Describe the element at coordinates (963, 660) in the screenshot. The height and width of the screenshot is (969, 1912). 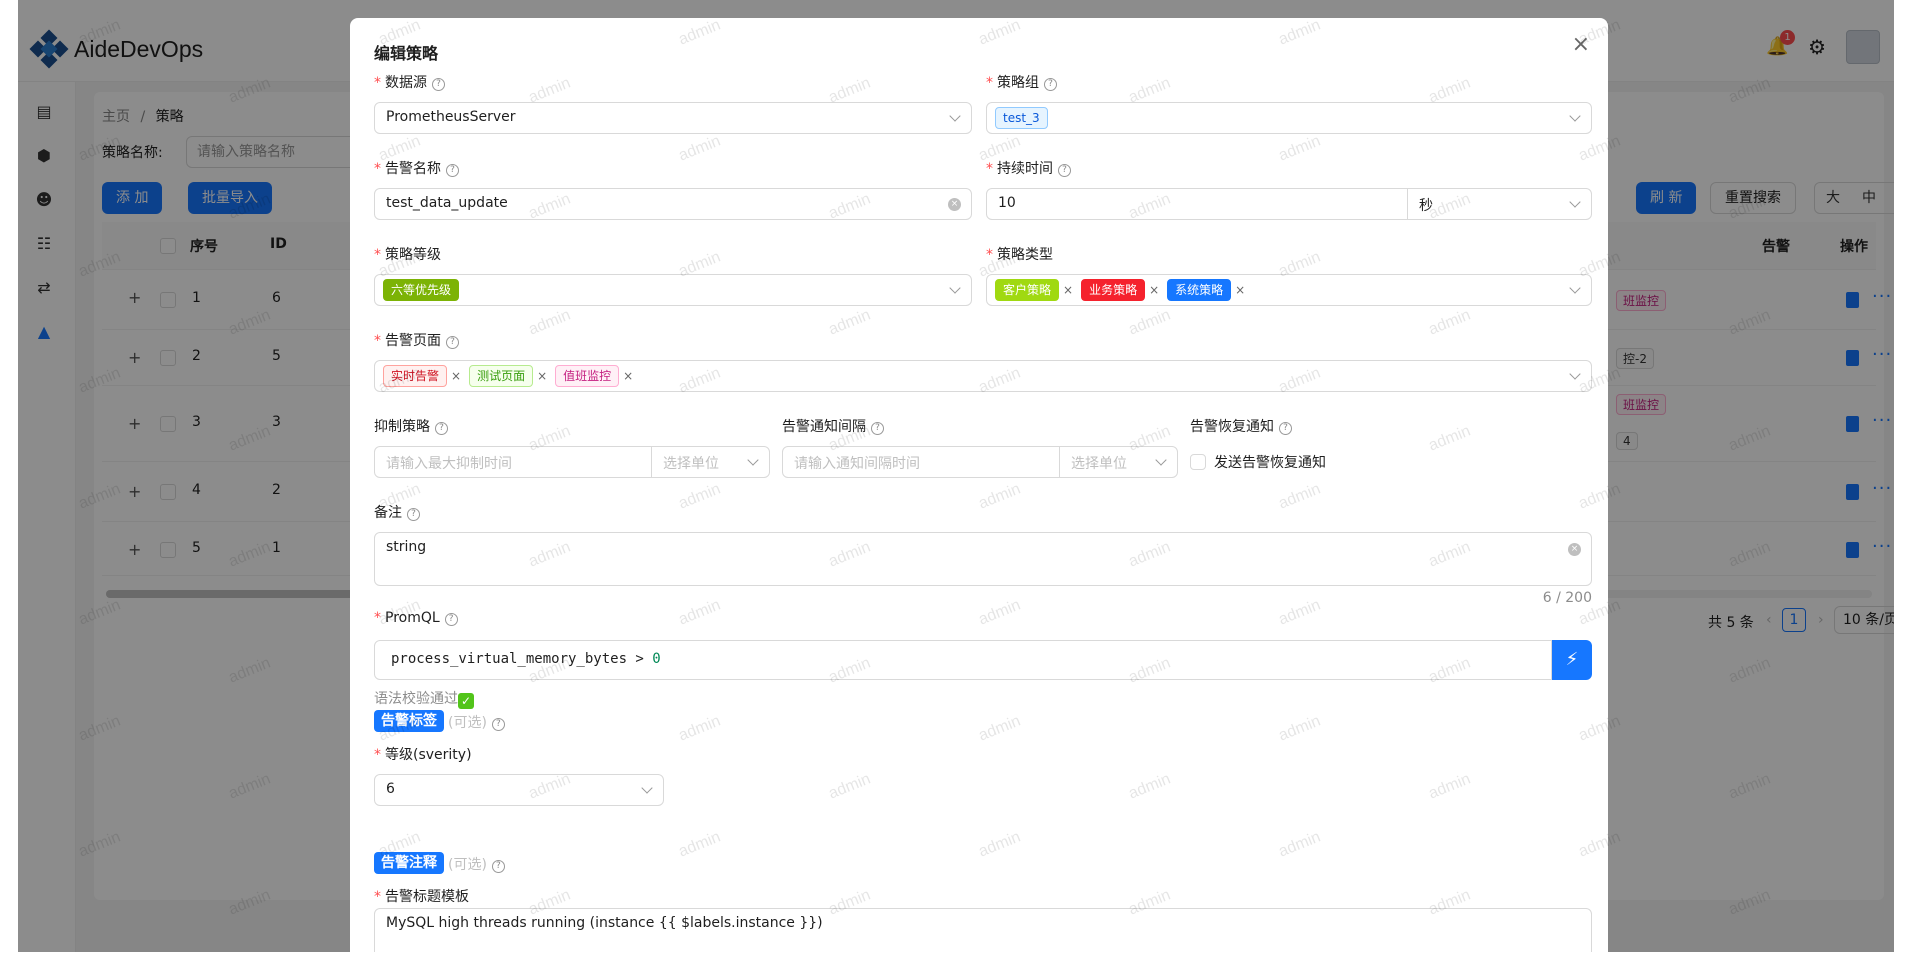
I see `promql-editor: process_virtual_memory_bytes > 0` at that location.